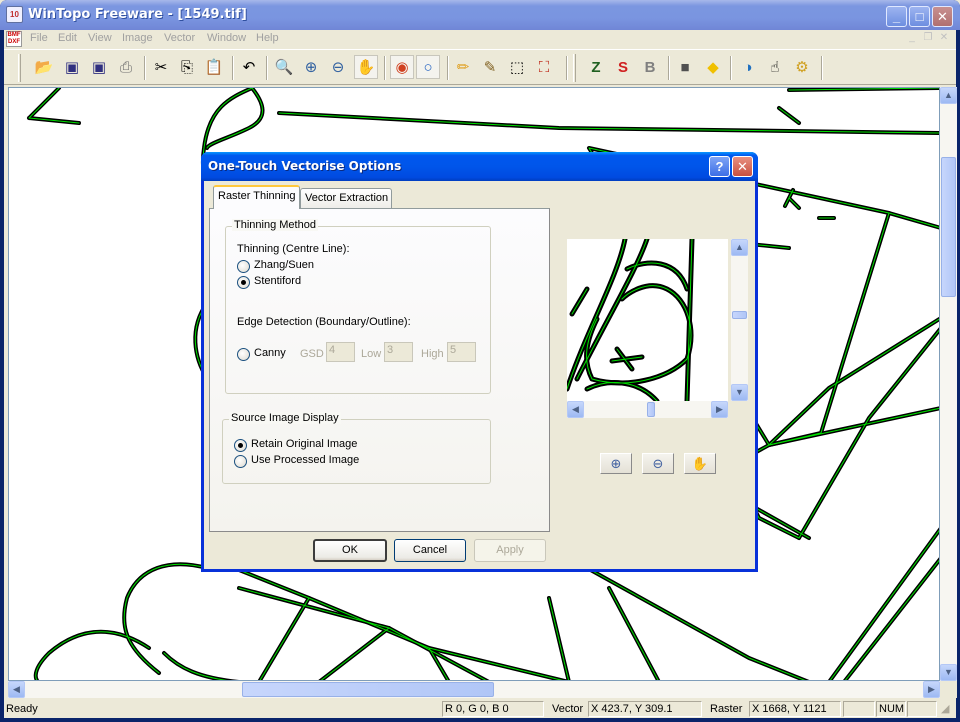  Describe the element at coordinates (748, 67) in the screenshot. I see `one-touch-vectorise-icon: ◑` at that location.